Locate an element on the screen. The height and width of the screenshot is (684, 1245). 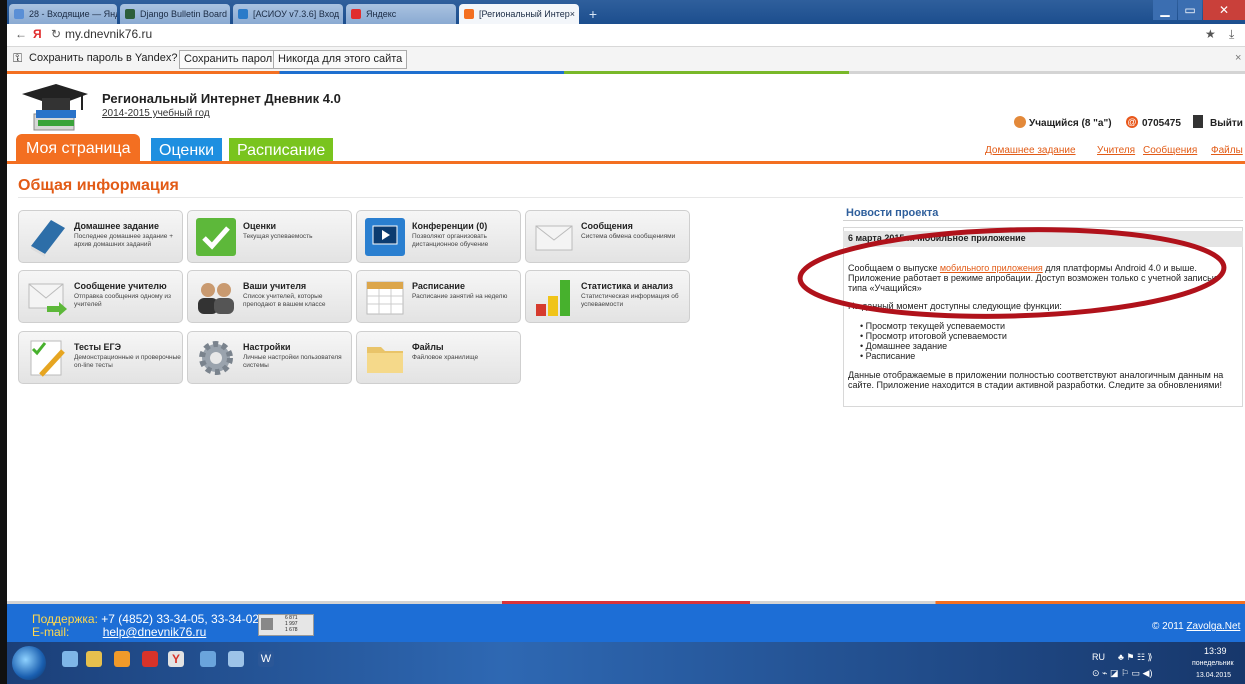
exit-door-icon is located at coordinates (1198, 121).